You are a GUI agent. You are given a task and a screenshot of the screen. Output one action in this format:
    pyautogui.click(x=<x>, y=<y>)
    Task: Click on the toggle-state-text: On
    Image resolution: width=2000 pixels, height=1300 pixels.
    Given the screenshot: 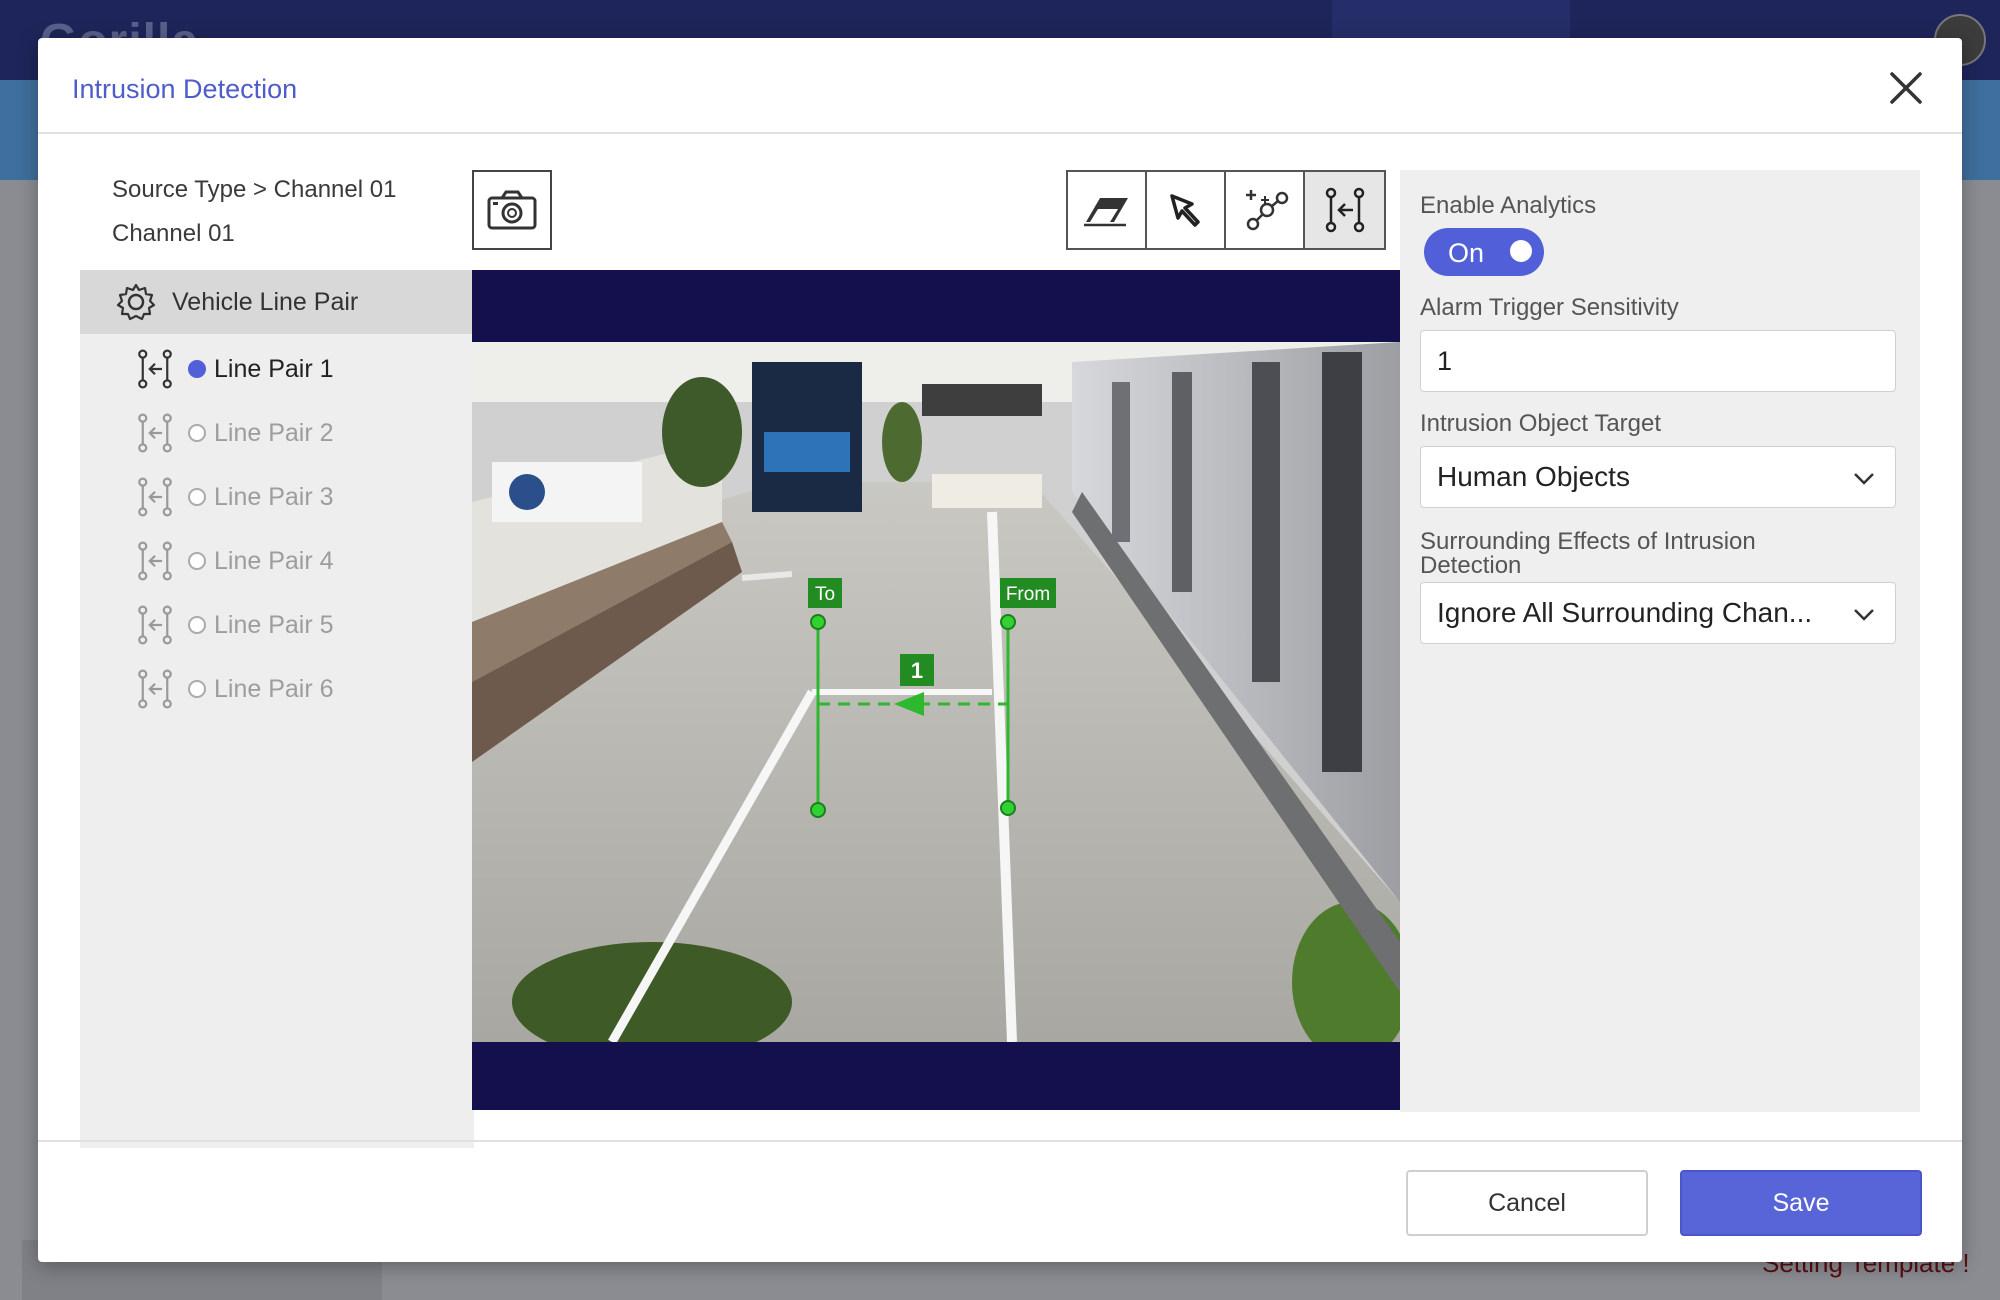 What is the action you would take?
    pyautogui.click(x=1466, y=253)
    